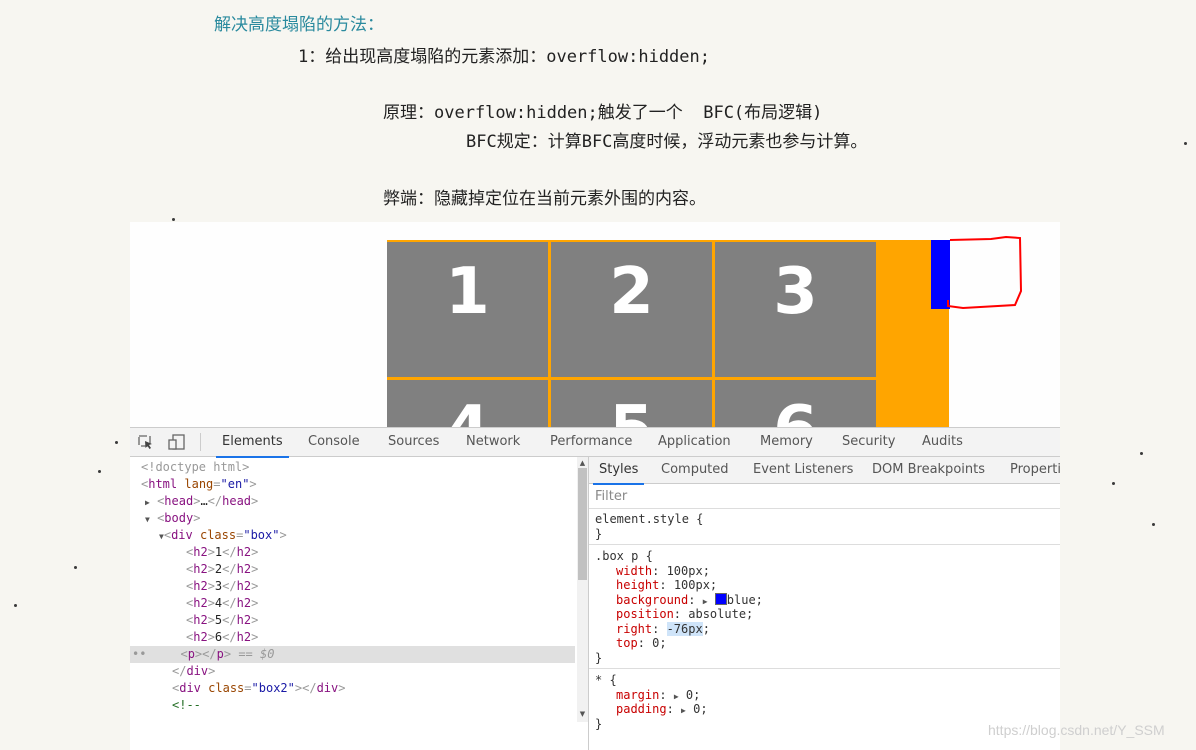 This screenshot has height=750, width=1196. Describe the element at coordinates (352, 467) in the screenshot. I see `dom-node-doctype: <!doctype html>` at that location.